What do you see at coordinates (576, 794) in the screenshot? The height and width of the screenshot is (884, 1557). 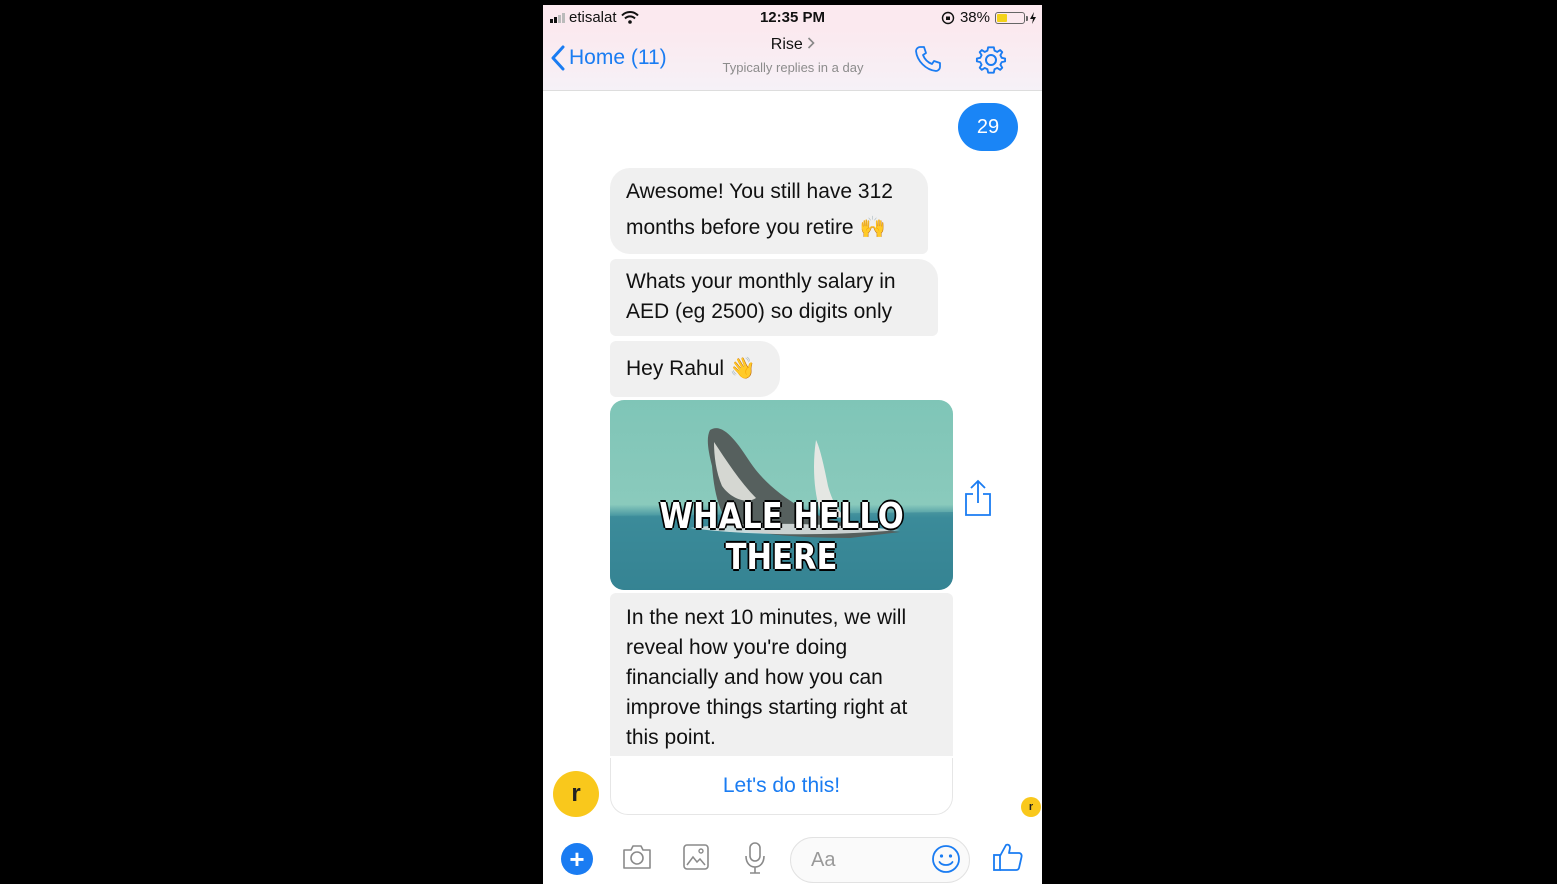 I see `bot-avatar: r` at bounding box center [576, 794].